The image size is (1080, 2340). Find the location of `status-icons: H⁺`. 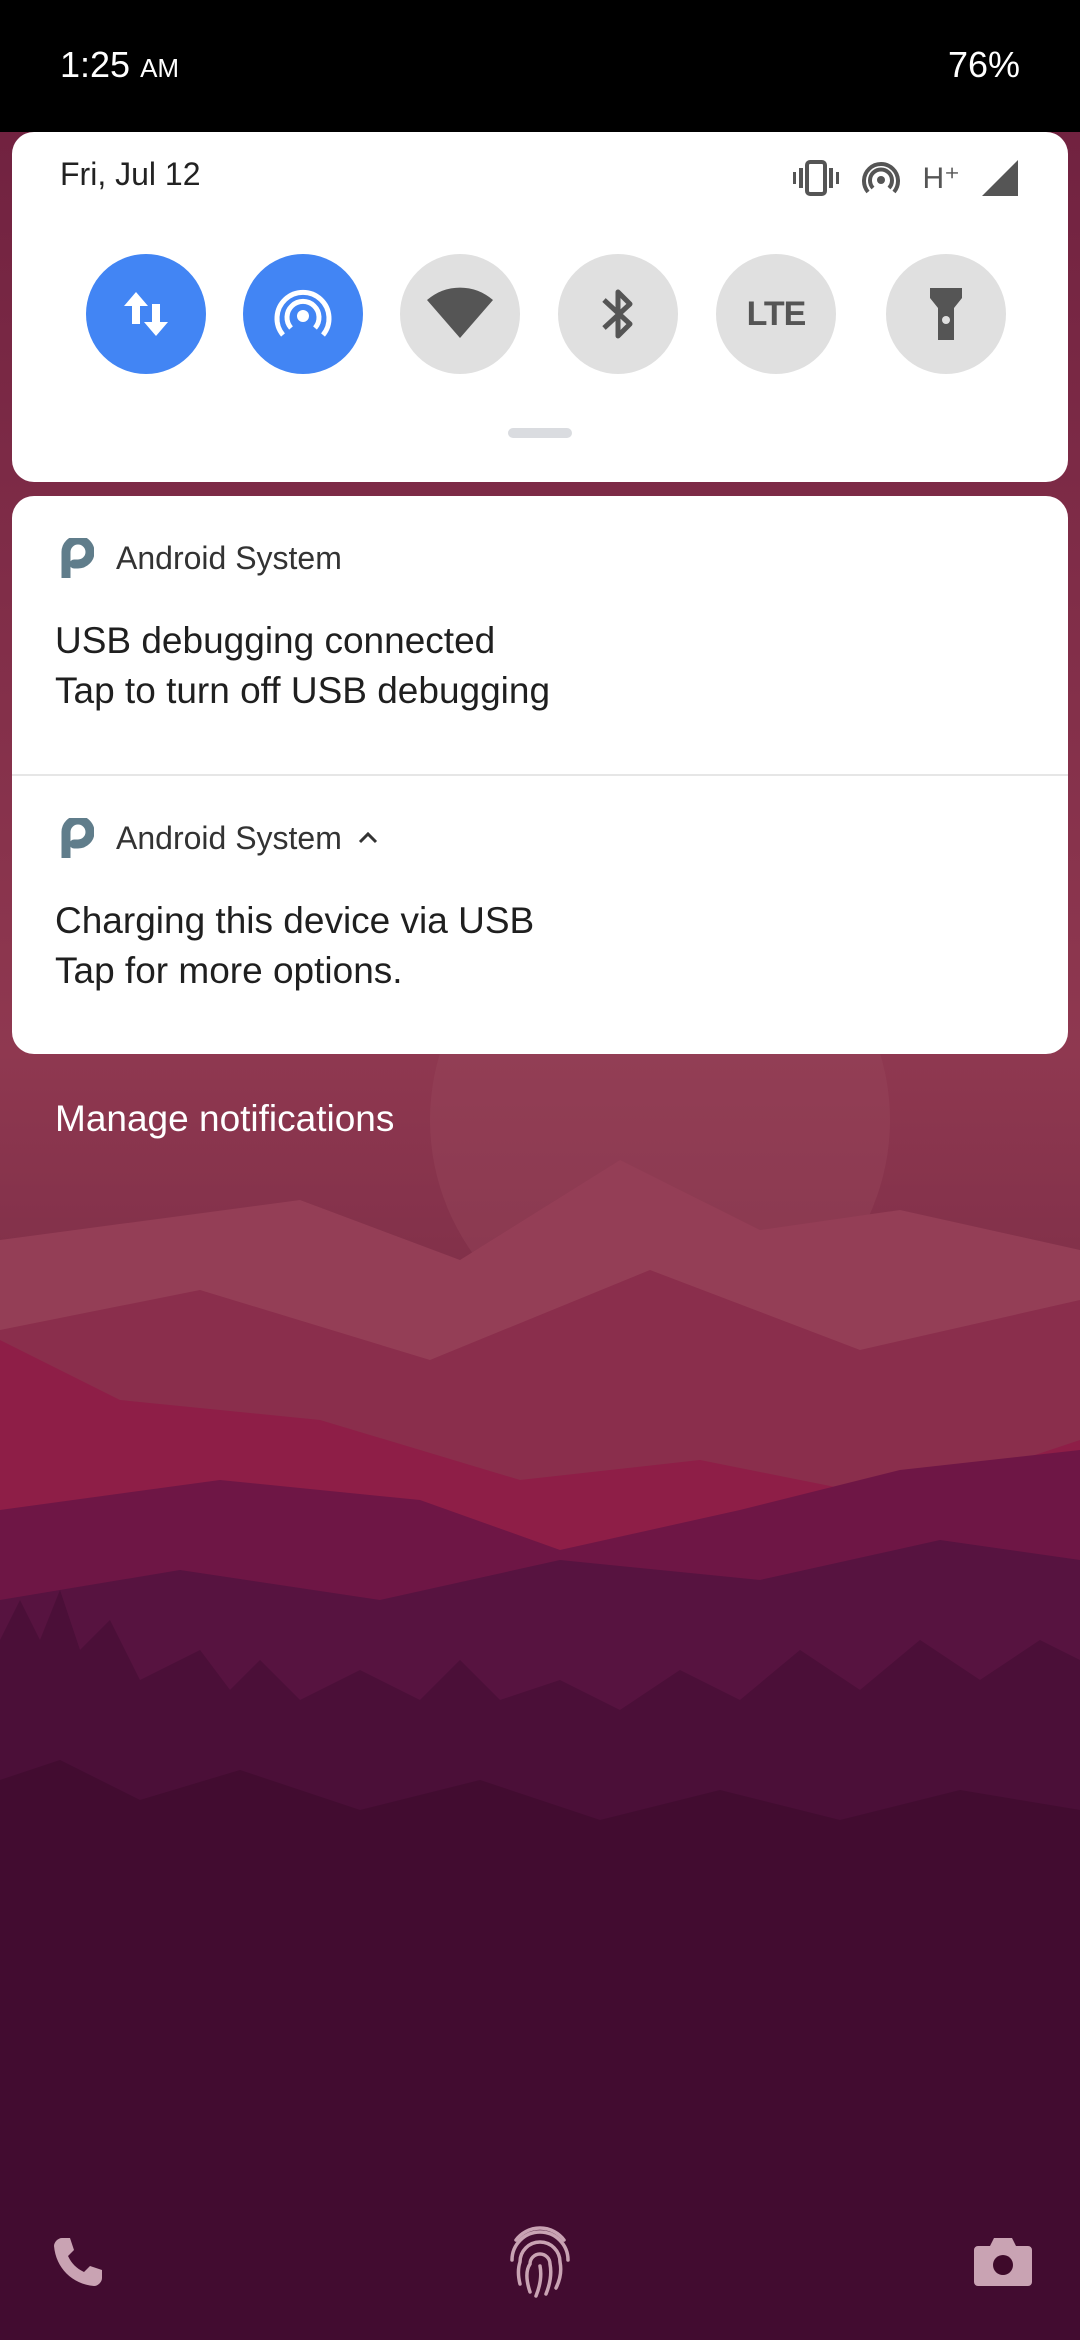

status-icons: H⁺ is located at coordinates (905, 178).